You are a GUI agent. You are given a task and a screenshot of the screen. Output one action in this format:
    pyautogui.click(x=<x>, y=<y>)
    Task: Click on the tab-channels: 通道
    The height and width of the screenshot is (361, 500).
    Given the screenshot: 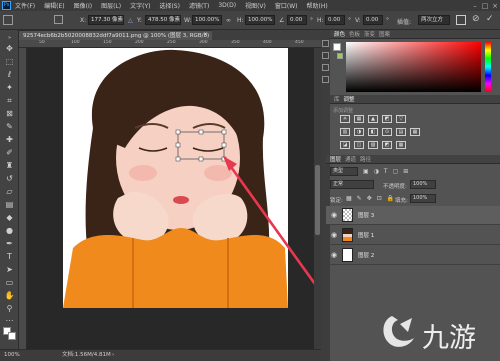 What is the action you would take?
    pyautogui.click(x=350, y=159)
    